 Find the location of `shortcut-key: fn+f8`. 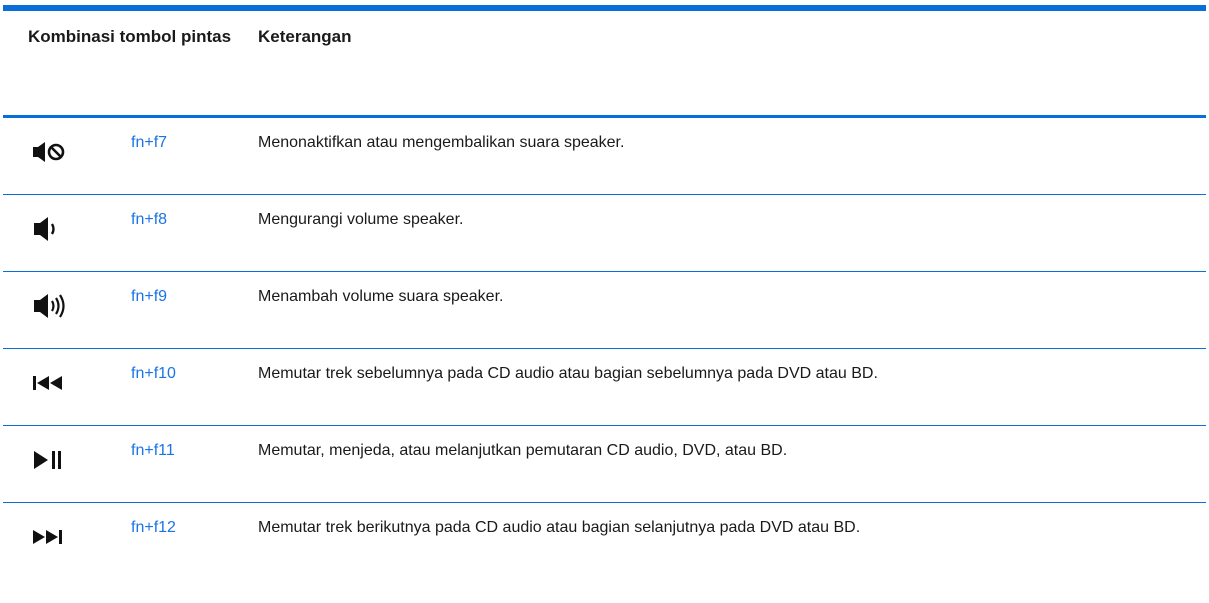

shortcut-key: fn+f8 is located at coordinates (149, 219).